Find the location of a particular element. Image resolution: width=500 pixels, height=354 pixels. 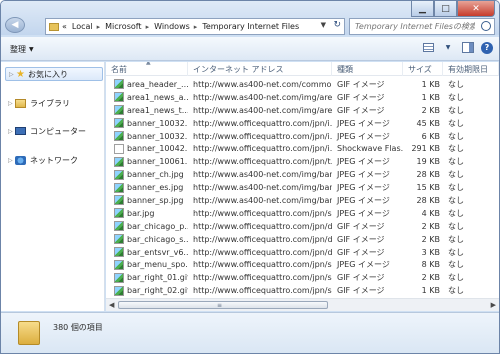

scrollbar-thumb: ≡ is located at coordinates (223, 305).